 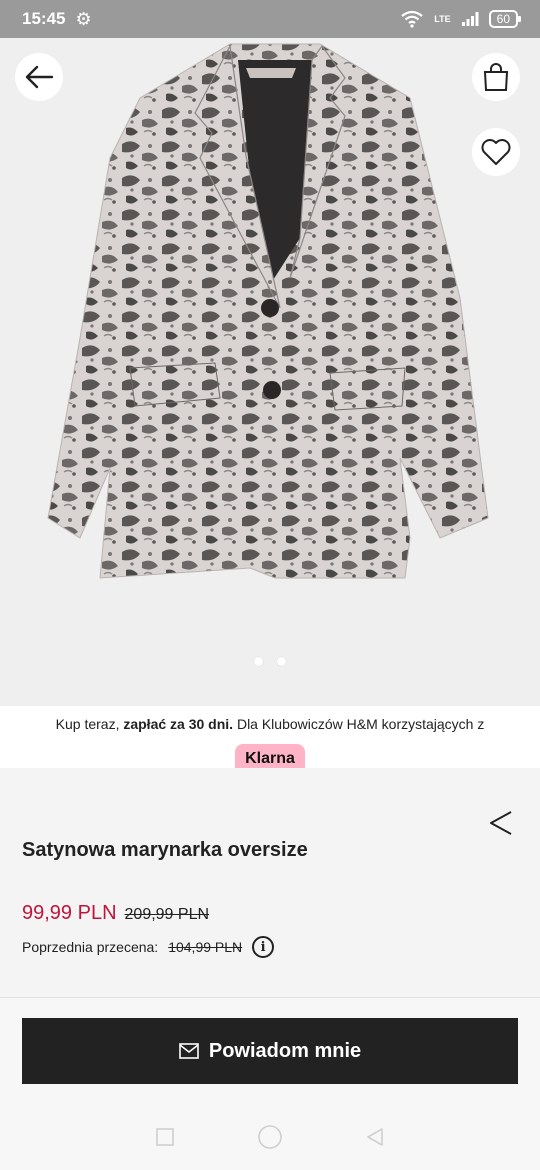 I want to click on recent-apps-icon, so click(x=165, y=1137).